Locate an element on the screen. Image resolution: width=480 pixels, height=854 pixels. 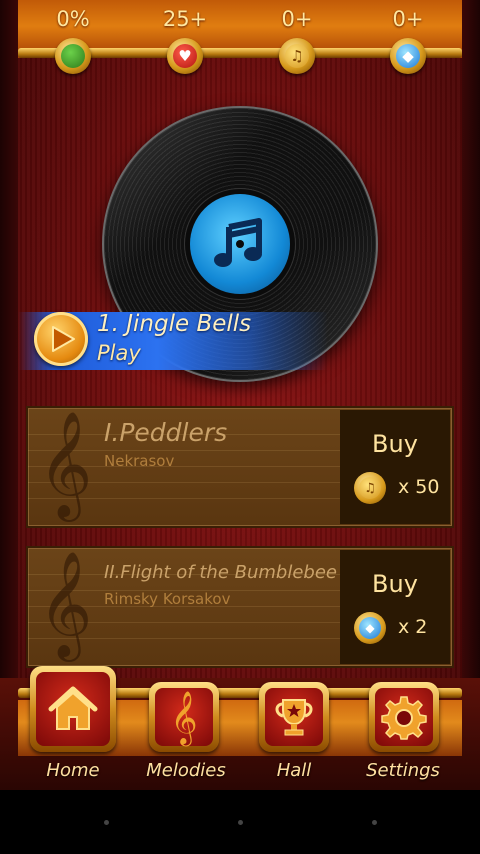
gear-icon is located at coordinates (404, 718).